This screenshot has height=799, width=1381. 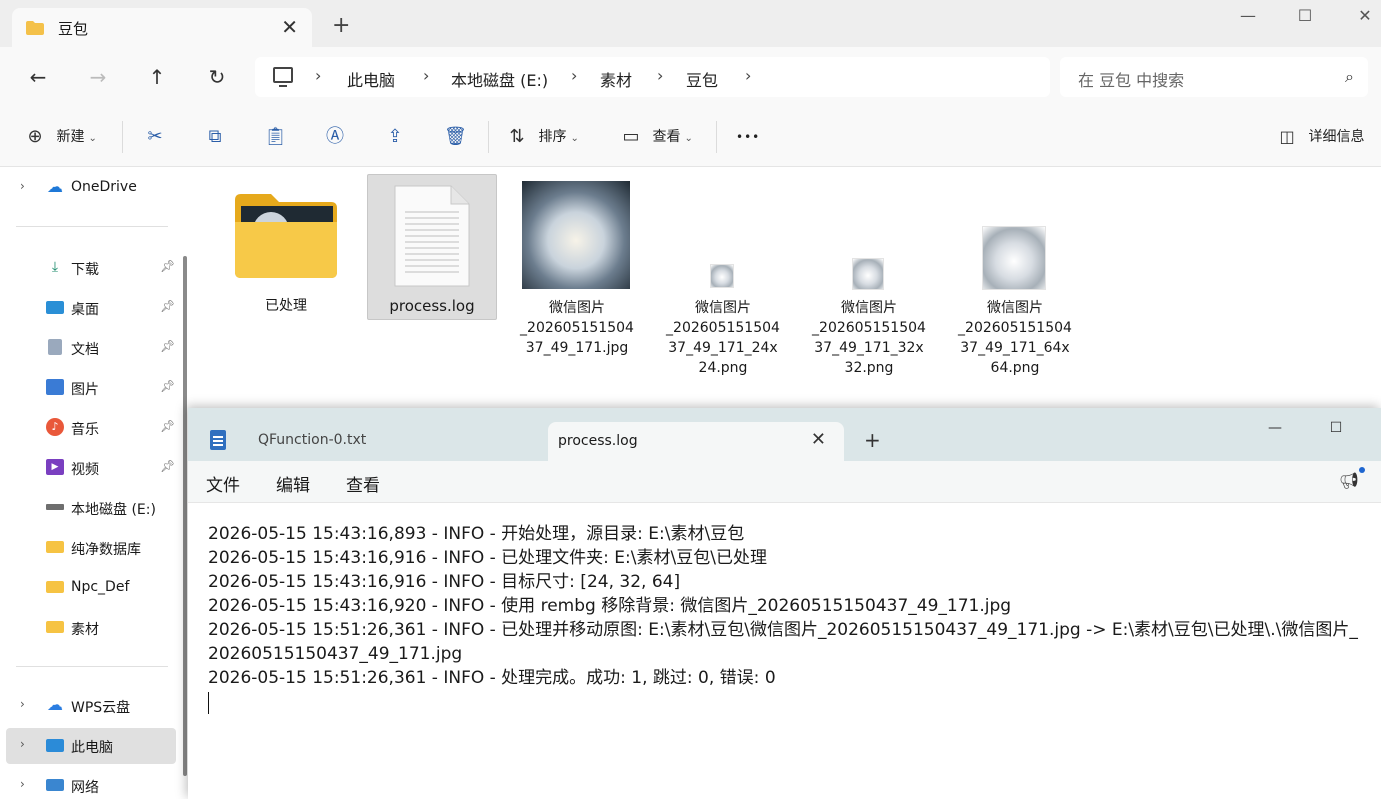 I want to click on download-icon: ⤓, so click(x=55, y=267).